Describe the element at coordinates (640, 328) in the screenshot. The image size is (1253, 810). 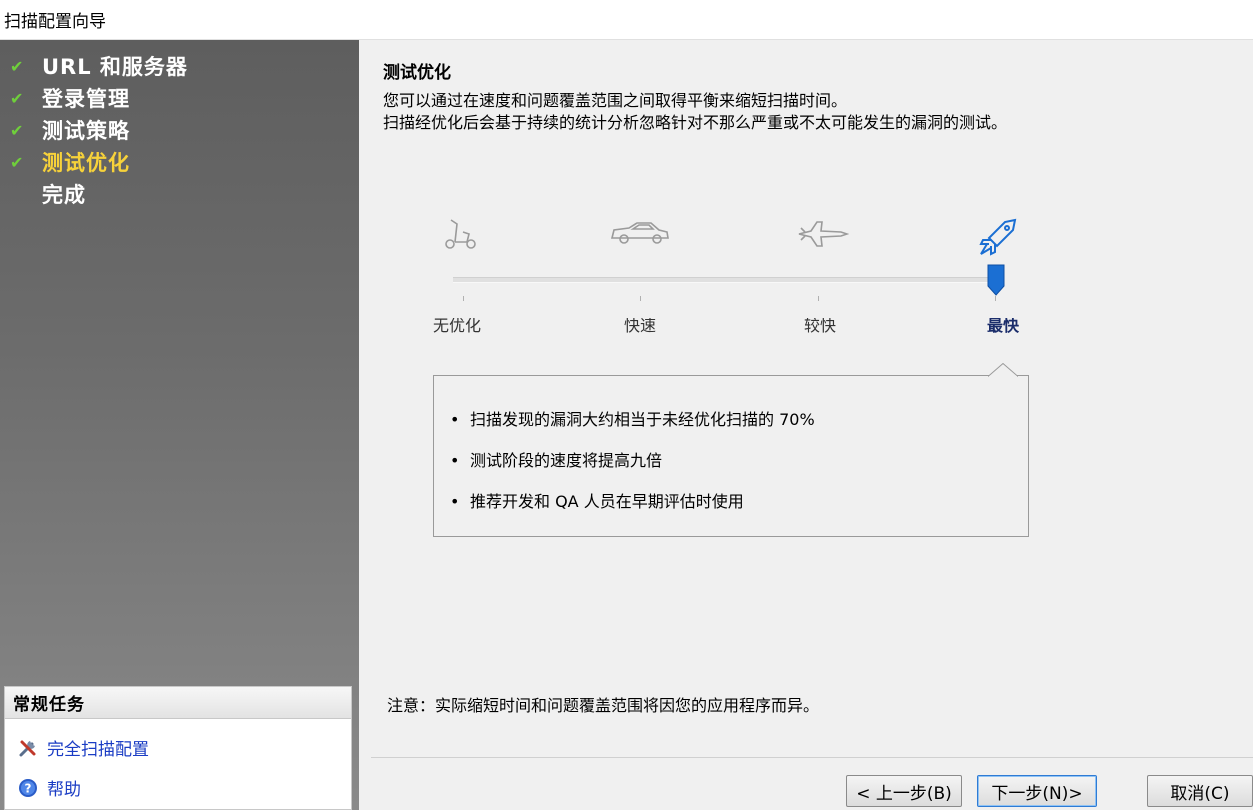
I see `option-label-fast: 快速` at that location.